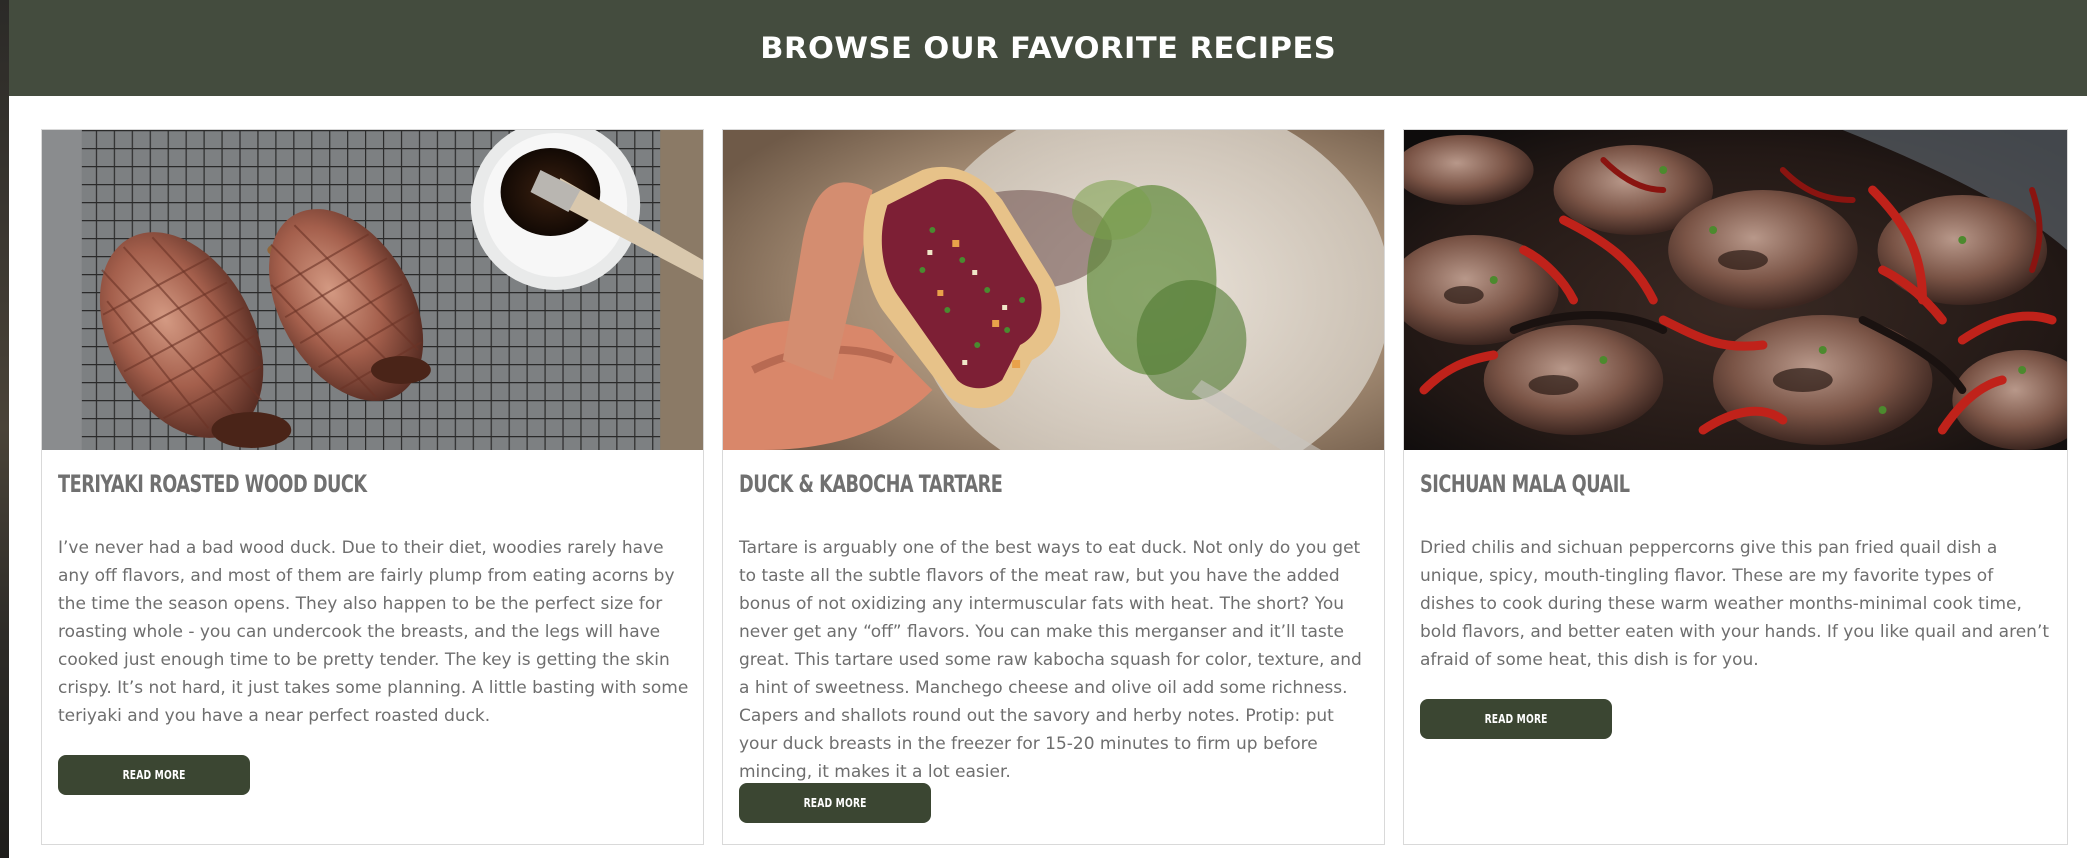  What do you see at coordinates (871, 484) in the screenshot?
I see `recipe-title: DUCK & KABOCHA TARTARE` at bounding box center [871, 484].